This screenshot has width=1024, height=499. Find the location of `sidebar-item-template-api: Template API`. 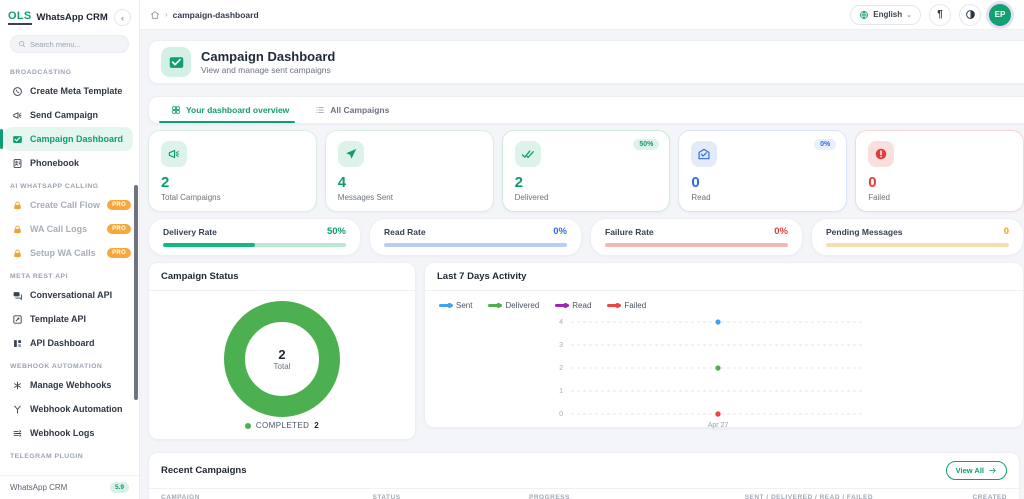

sidebar-item-template-api: Template API is located at coordinates (69, 319).